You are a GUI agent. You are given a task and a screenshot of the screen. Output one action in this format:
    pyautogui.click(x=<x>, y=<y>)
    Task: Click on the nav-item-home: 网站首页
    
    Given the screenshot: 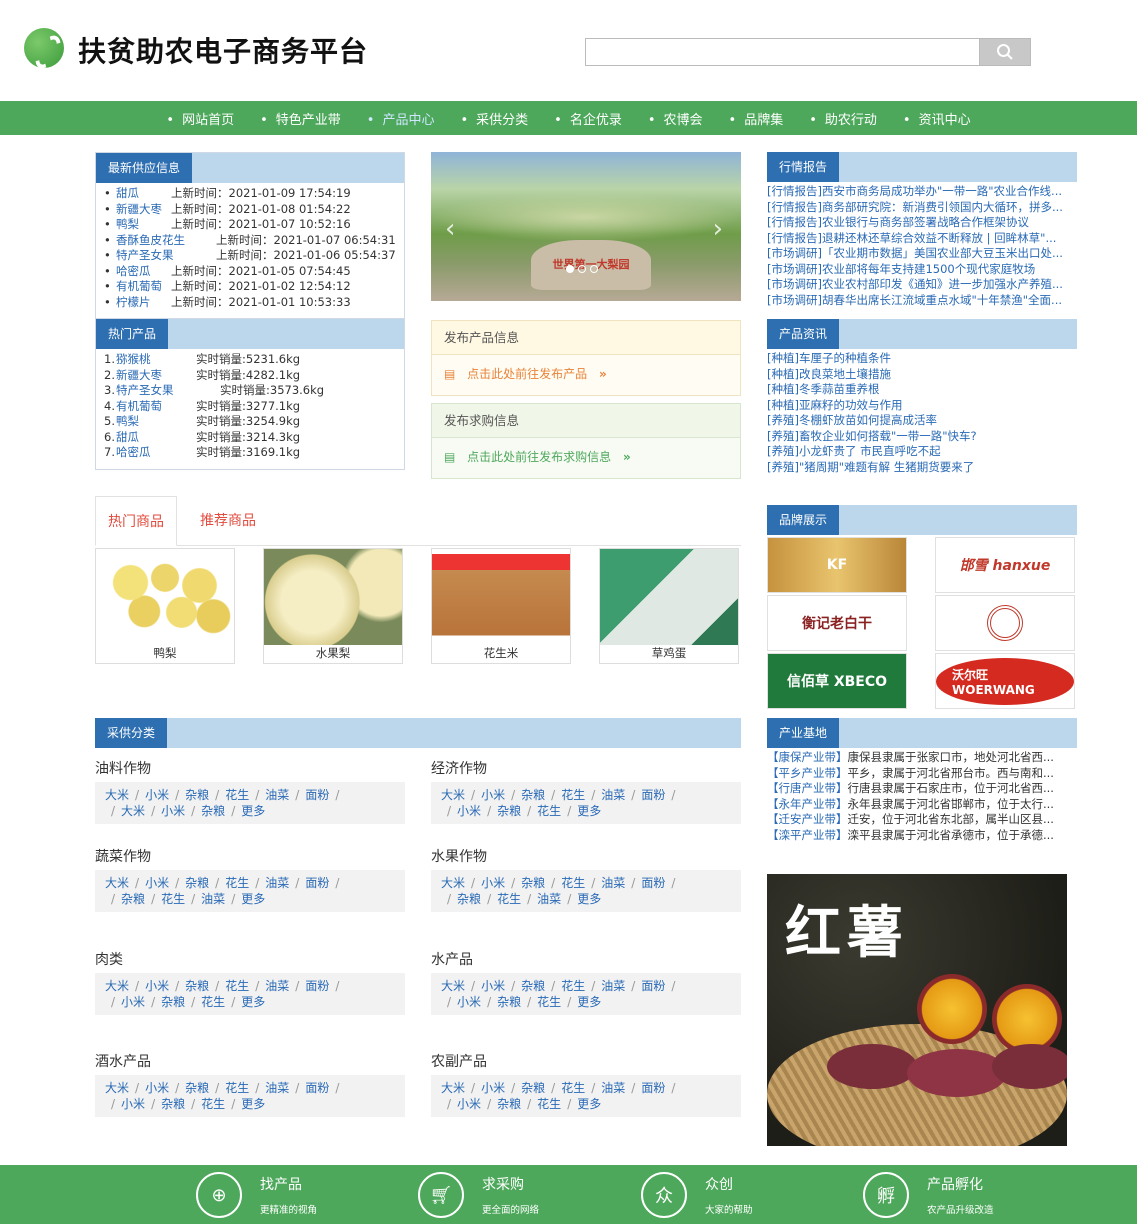 What is the action you would take?
    pyautogui.click(x=200, y=118)
    